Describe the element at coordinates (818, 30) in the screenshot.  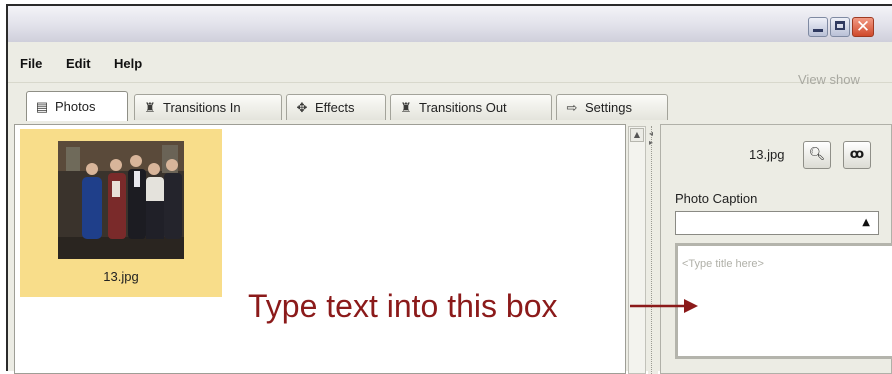
I see `minimize-icon` at that location.